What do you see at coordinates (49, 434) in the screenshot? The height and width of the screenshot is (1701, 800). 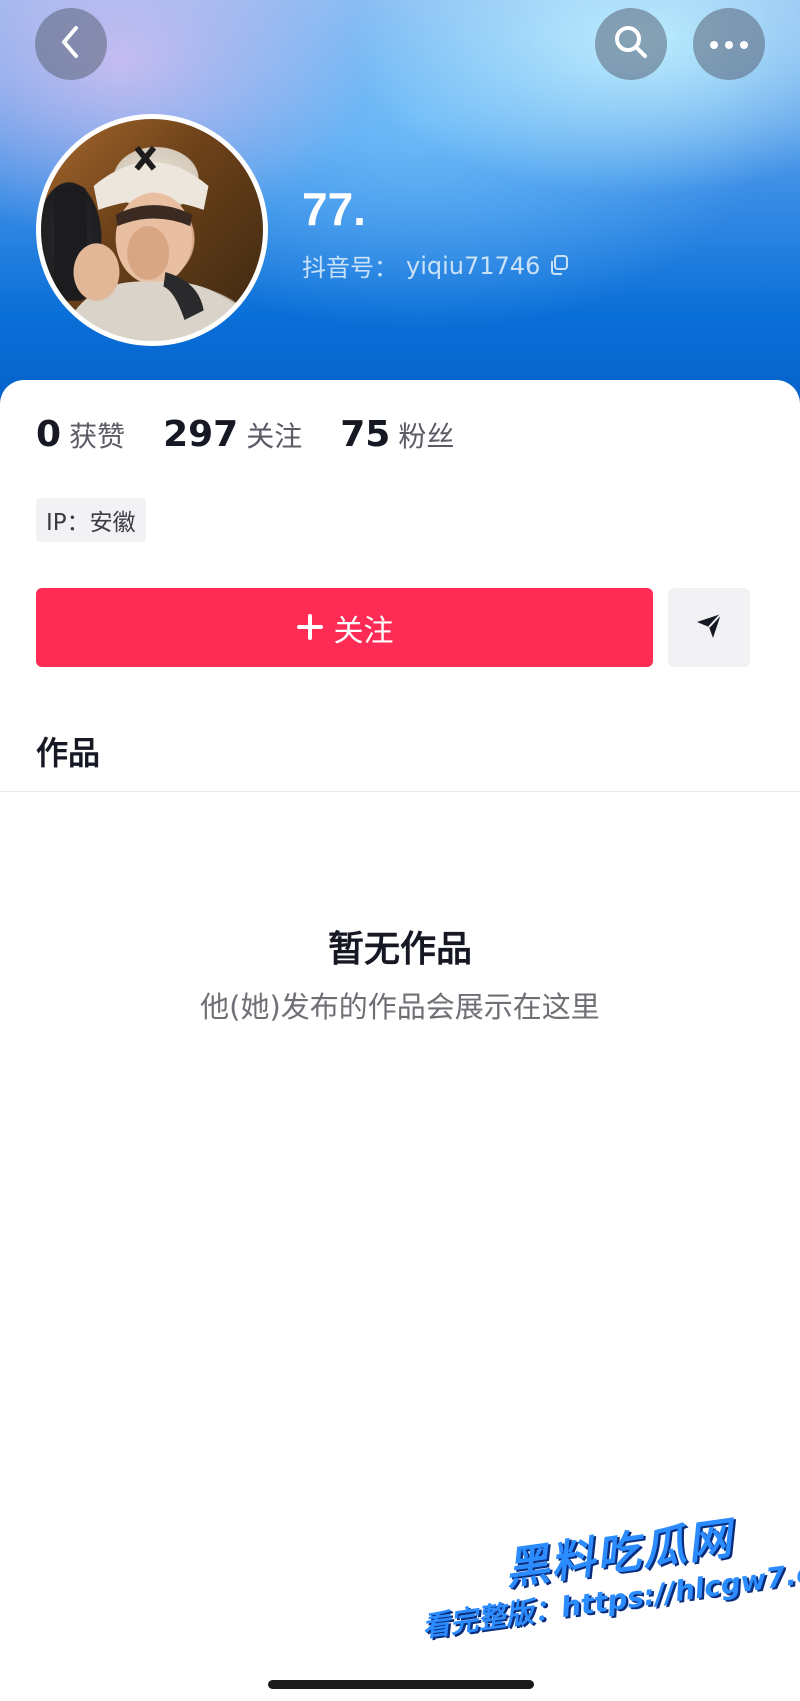 I see `stat-likes-value: 0` at bounding box center [49, 434].